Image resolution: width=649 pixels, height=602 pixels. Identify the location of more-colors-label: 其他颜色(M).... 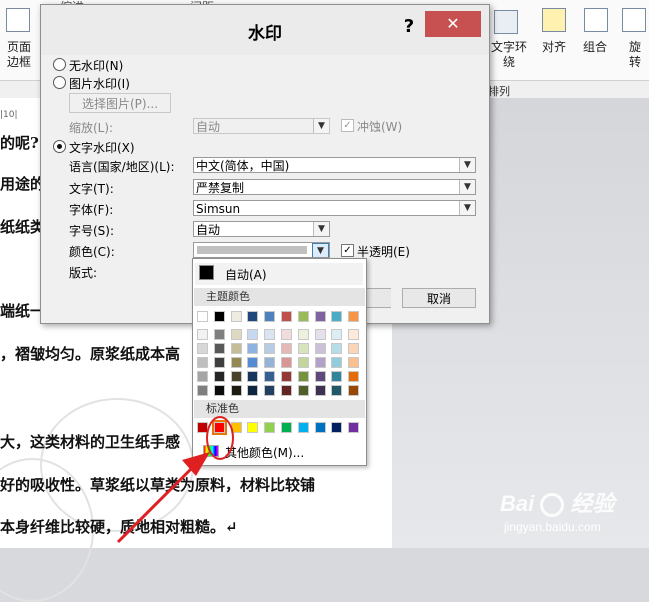
(264, 452).